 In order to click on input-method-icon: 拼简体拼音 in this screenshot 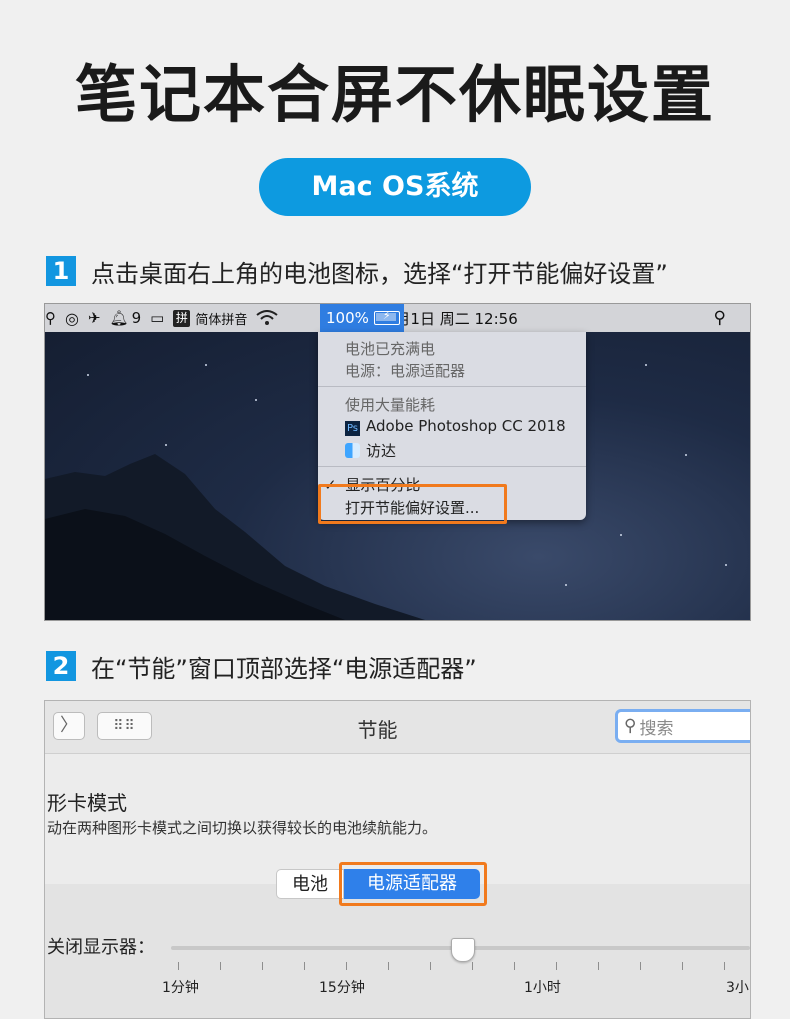, I will do `click(210, 318)`.